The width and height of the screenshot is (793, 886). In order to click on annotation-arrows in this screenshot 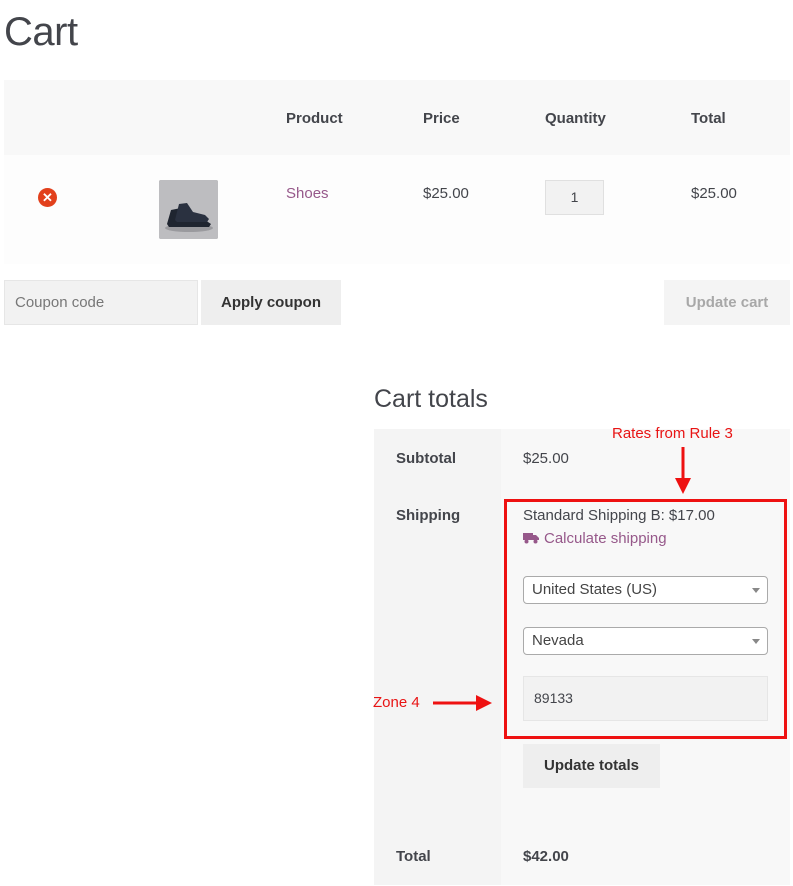, I will do `click(562, 579)`.